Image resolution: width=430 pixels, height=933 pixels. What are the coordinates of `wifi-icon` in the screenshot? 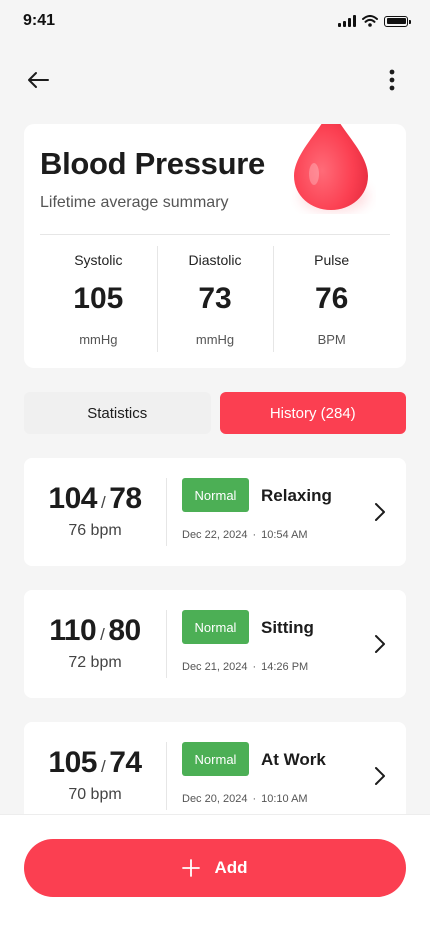 It's located at (370, 21).